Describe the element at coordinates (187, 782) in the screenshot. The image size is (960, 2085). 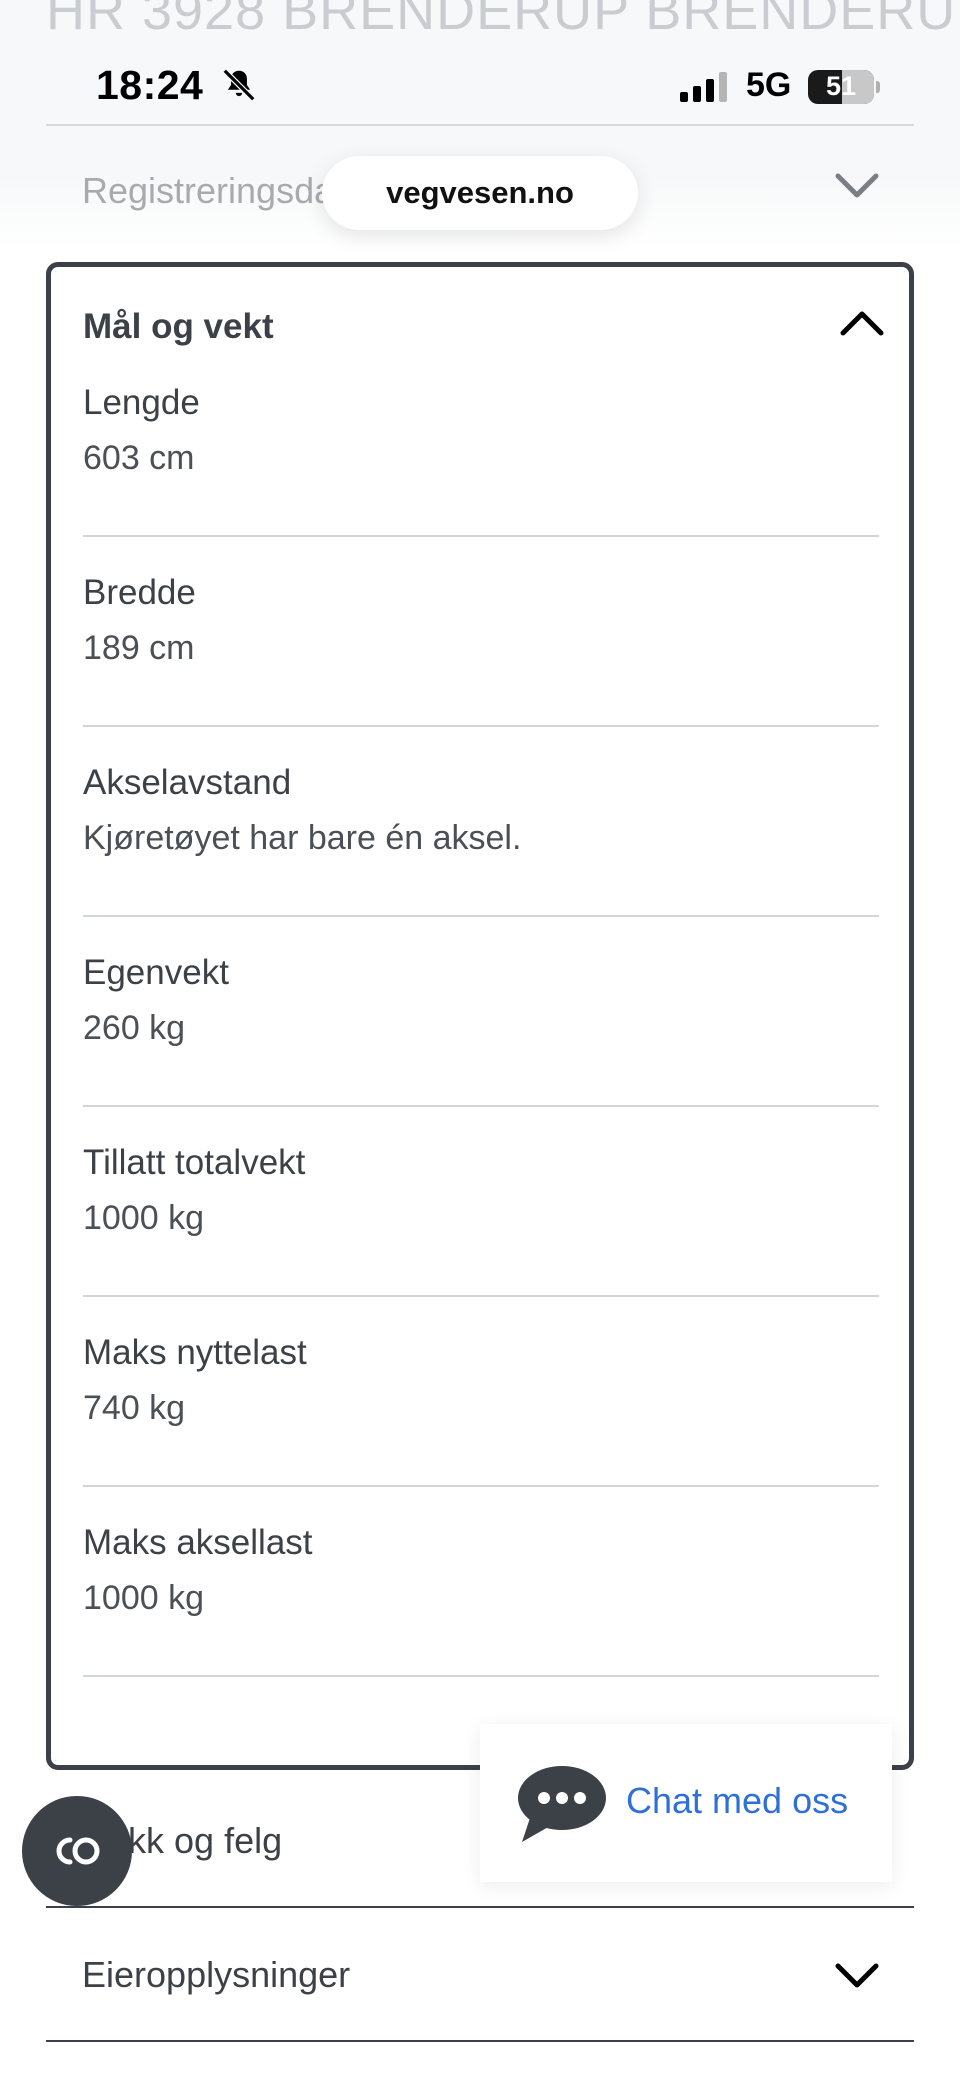
I see `spec-label: Akselavstand` at that location.